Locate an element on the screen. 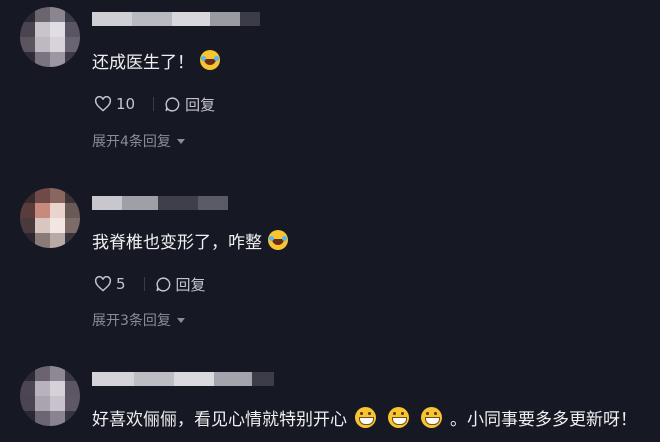 The height and width of the screenshot is (442, 660). like-button: 10 is located at coordinates (114, 104).